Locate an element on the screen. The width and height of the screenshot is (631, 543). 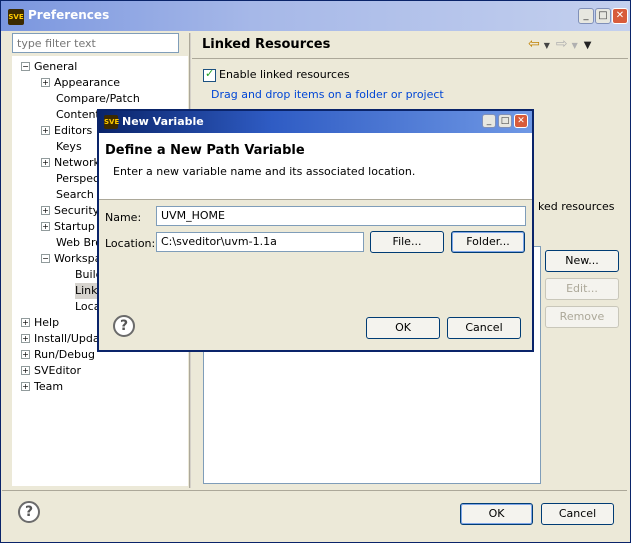
back-arrow-icon: ⇦ is located at coordinates (534, 44).